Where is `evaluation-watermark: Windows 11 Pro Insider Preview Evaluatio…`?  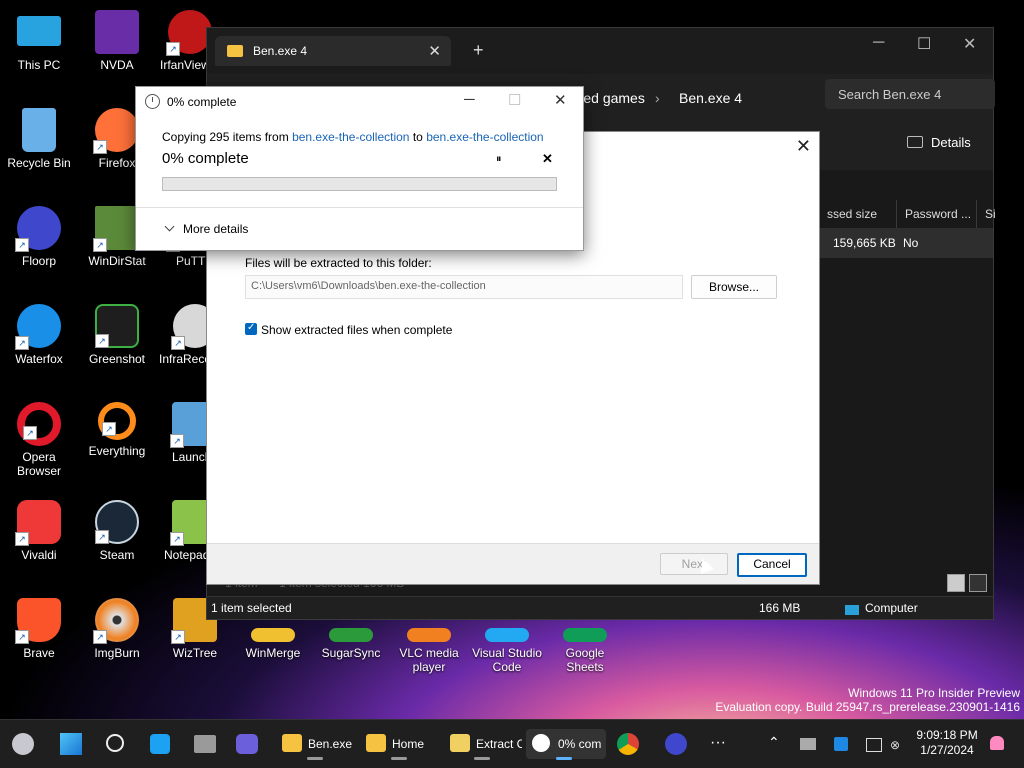 evaluation-watermark: Windows 11 Pro Insider Preview Evaluatio… is located at coordinates (867, 700).